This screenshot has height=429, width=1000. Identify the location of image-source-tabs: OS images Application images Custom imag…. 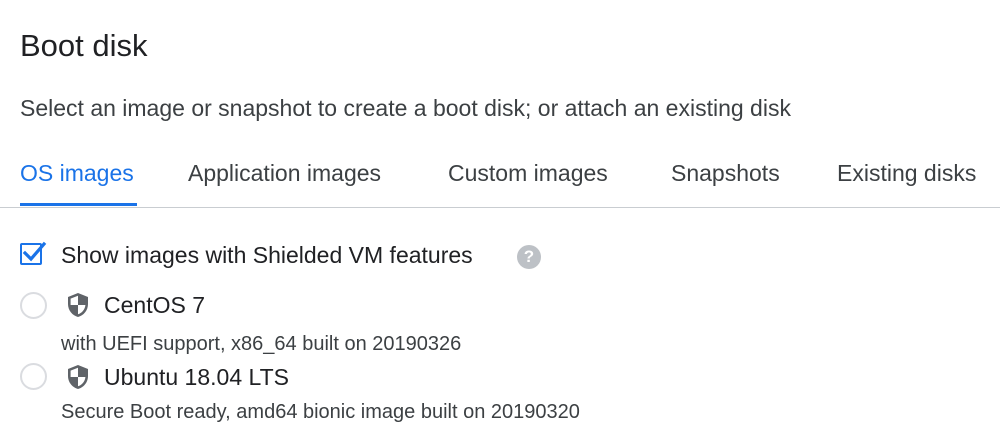
(500, 177).